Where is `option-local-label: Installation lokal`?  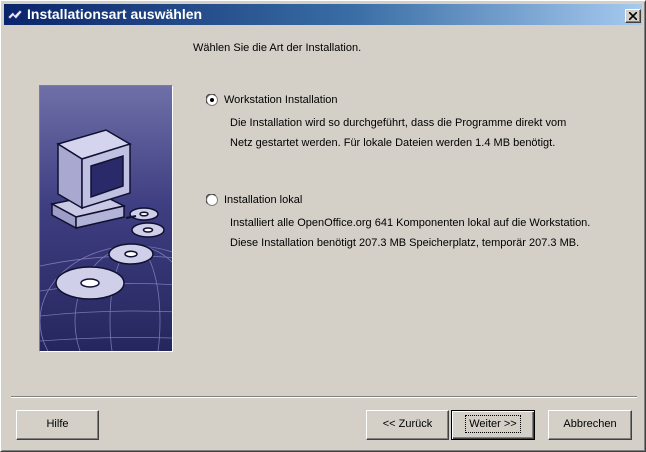 option-local-label: Installation lokal is located at coordinates (263, 200).